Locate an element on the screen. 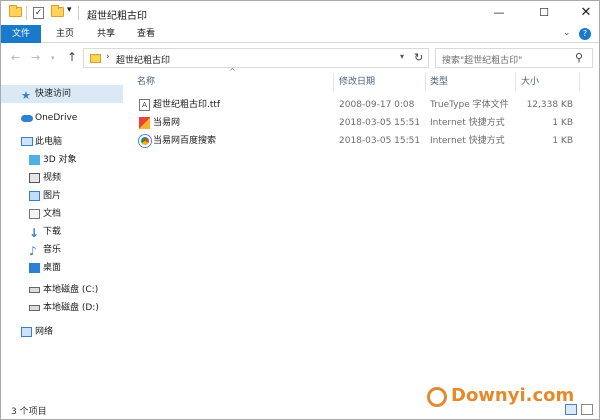 The height and width of the screenshot is (420, 600). cube-icon is located at coordinates (34, 160).